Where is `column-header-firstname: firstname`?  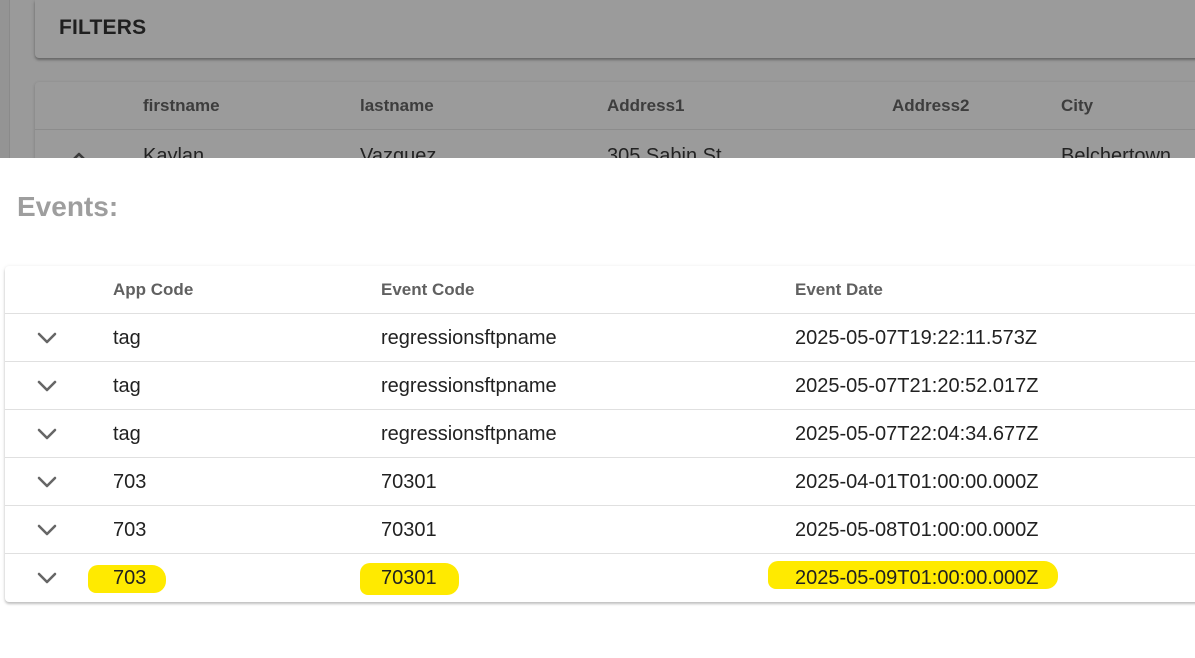 column-header-firstname: firstname is located at coordinates (181, 106).